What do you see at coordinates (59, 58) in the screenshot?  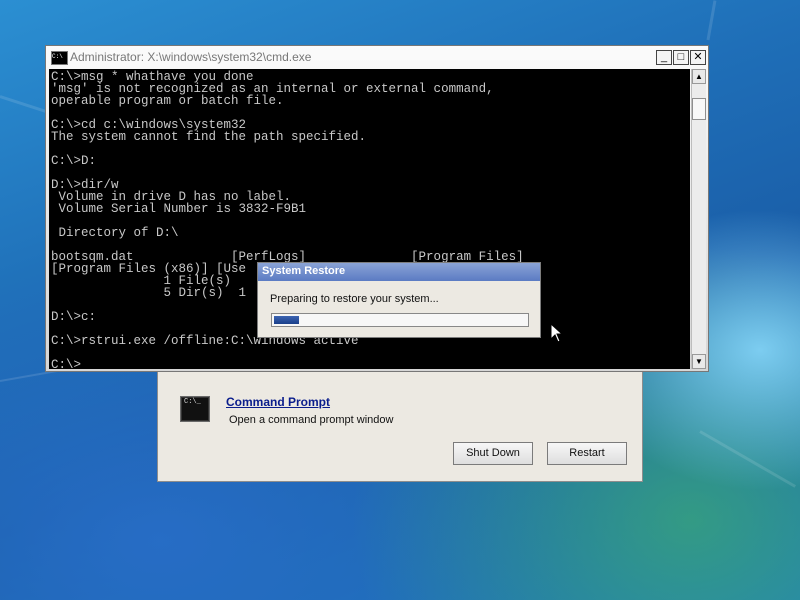 I see `cmd-app-icon: C:\` at bounding box center [59, 58].